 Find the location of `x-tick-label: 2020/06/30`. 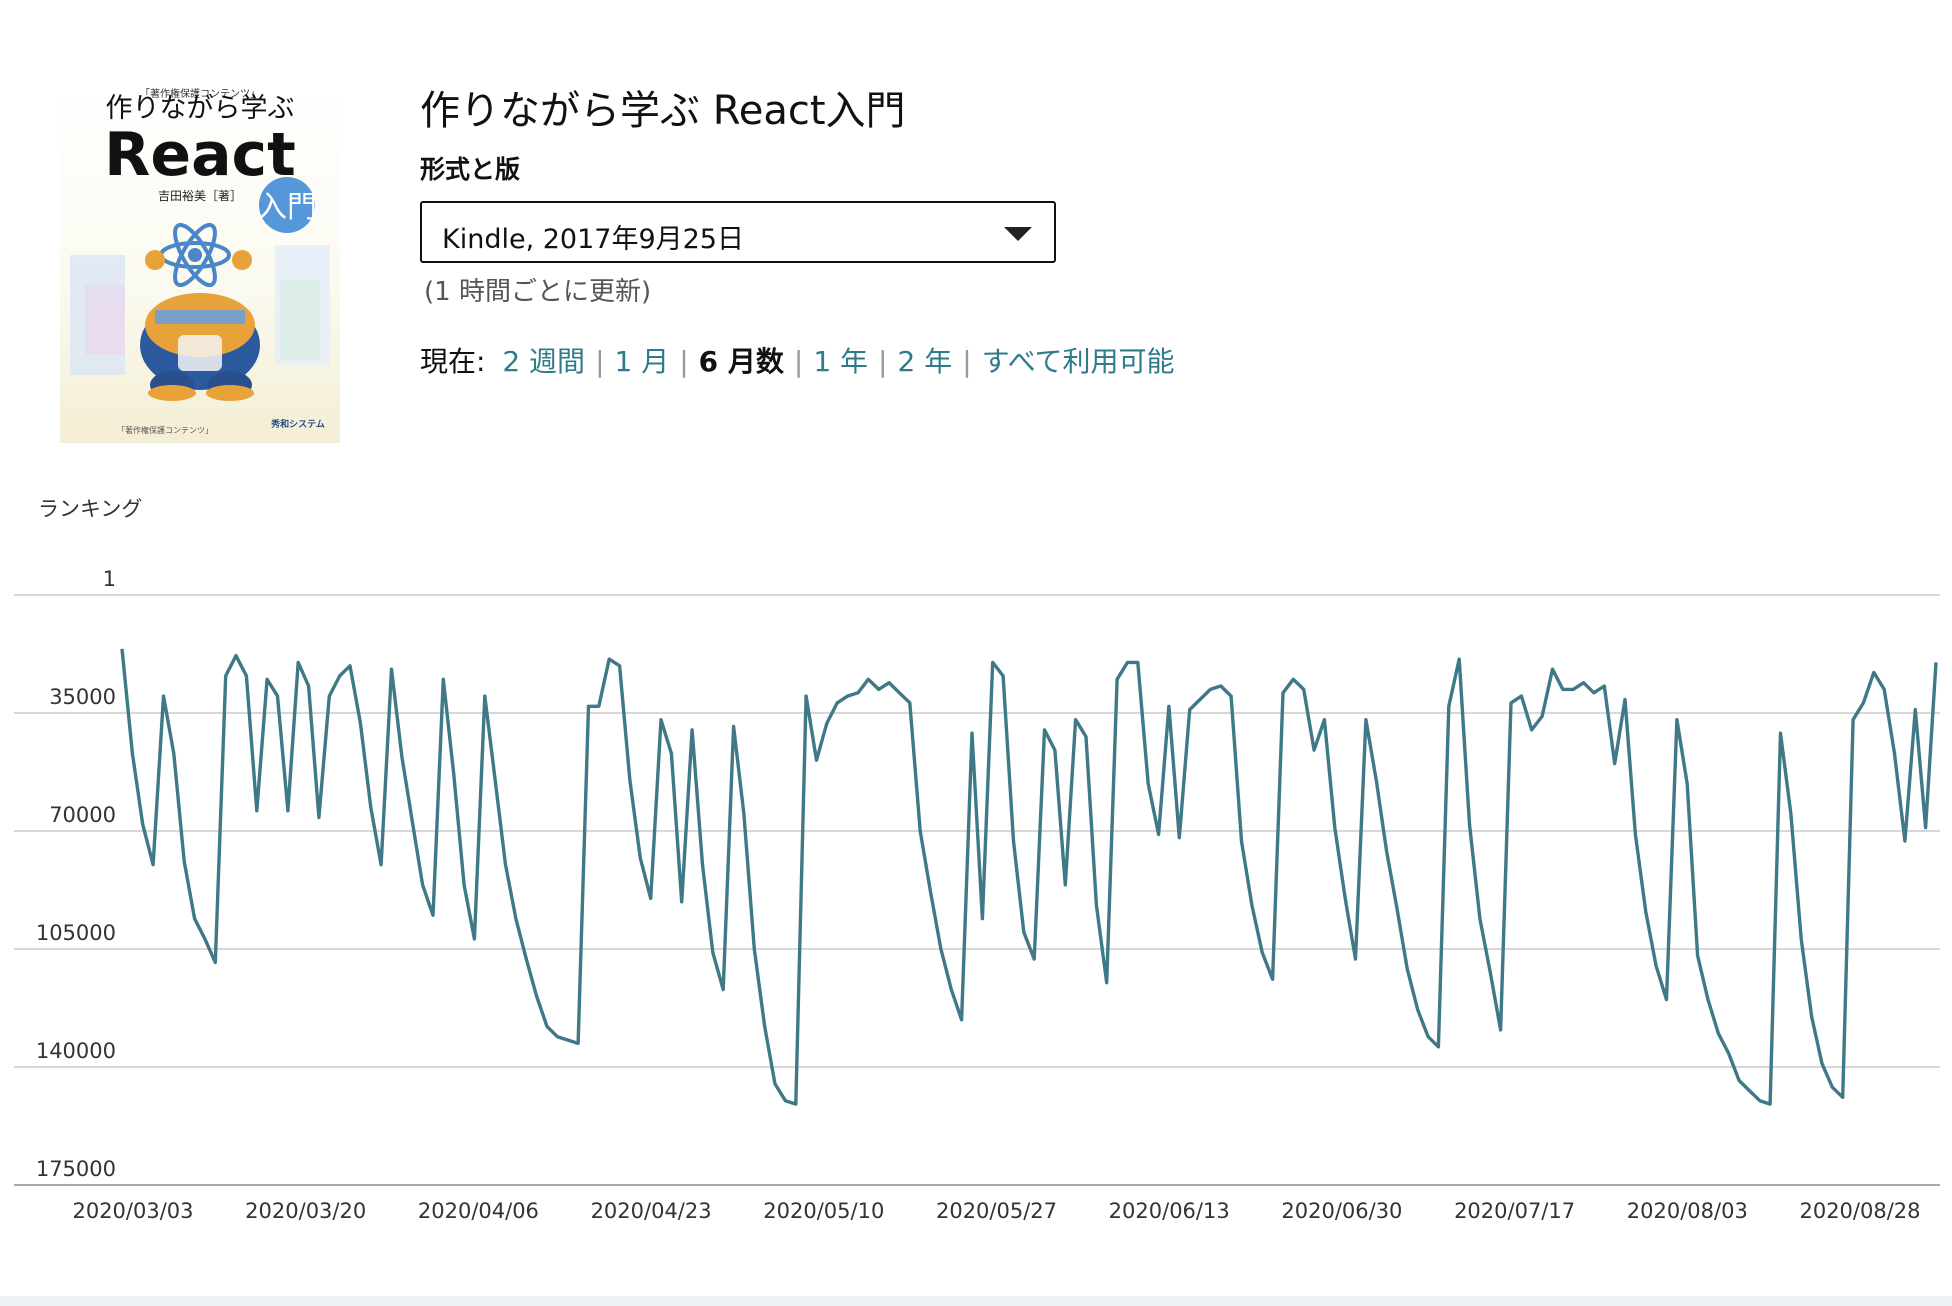

x-tick-label: 2020/06/30 is located at coordinates (1341, 1211).